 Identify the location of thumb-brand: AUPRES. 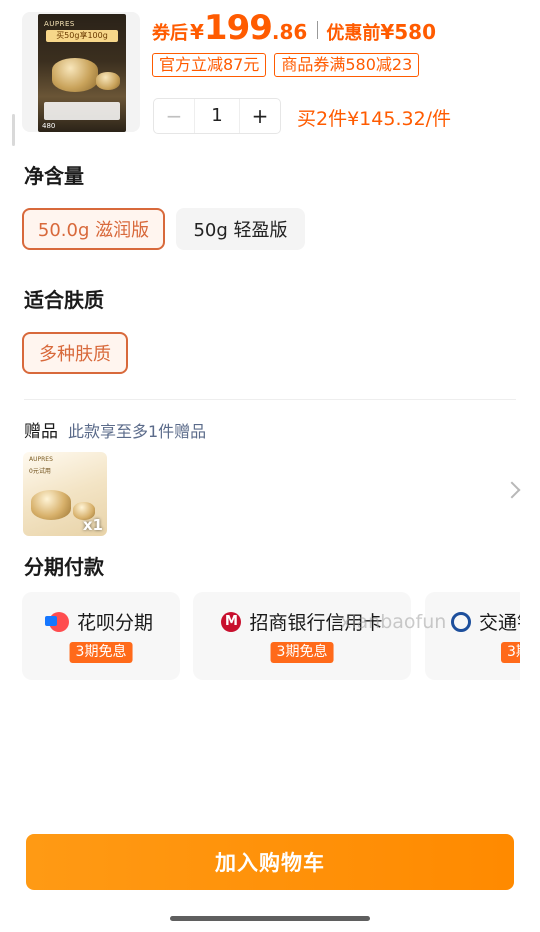
(59, 24).